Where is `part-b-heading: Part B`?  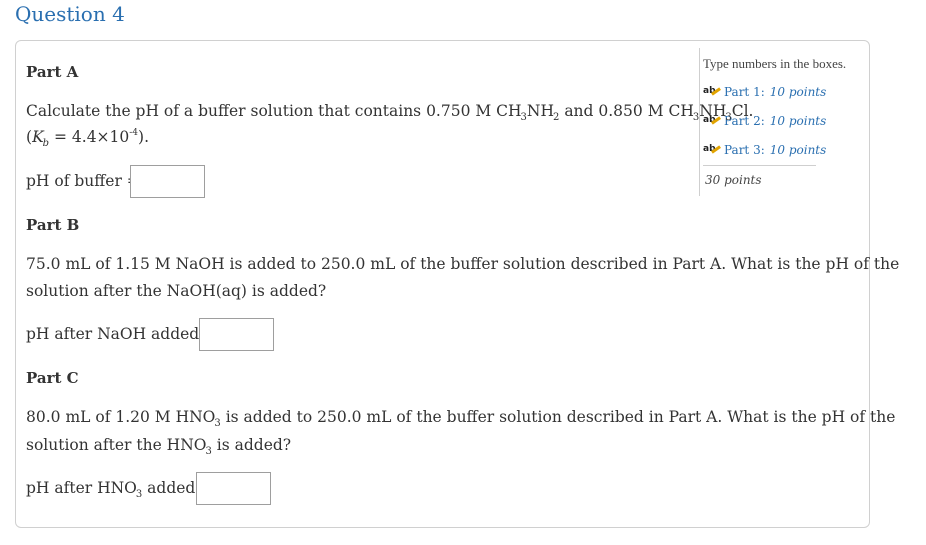 part-b-heading: Part B is located at coordinates (53, 225).